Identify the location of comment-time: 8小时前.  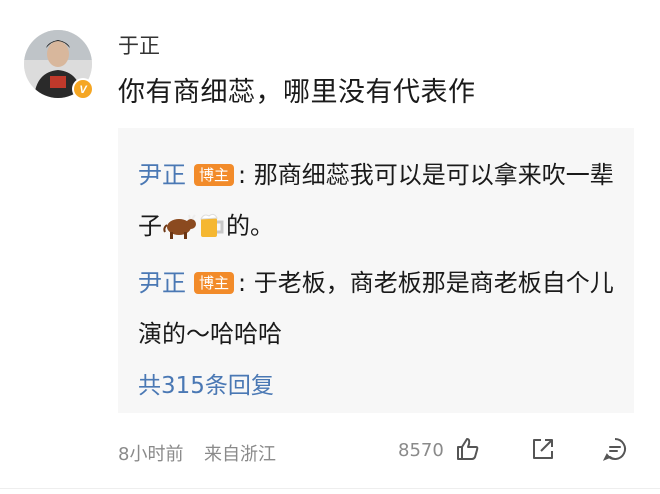
(151, 454).